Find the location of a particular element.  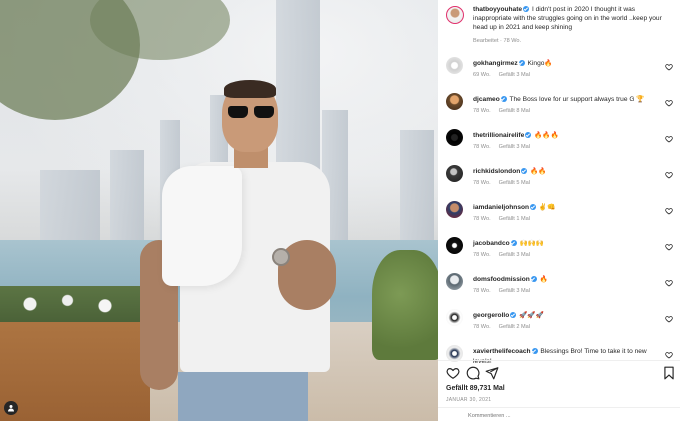

comment-text: Kingo🔥 is located at coordinates (540, 63).